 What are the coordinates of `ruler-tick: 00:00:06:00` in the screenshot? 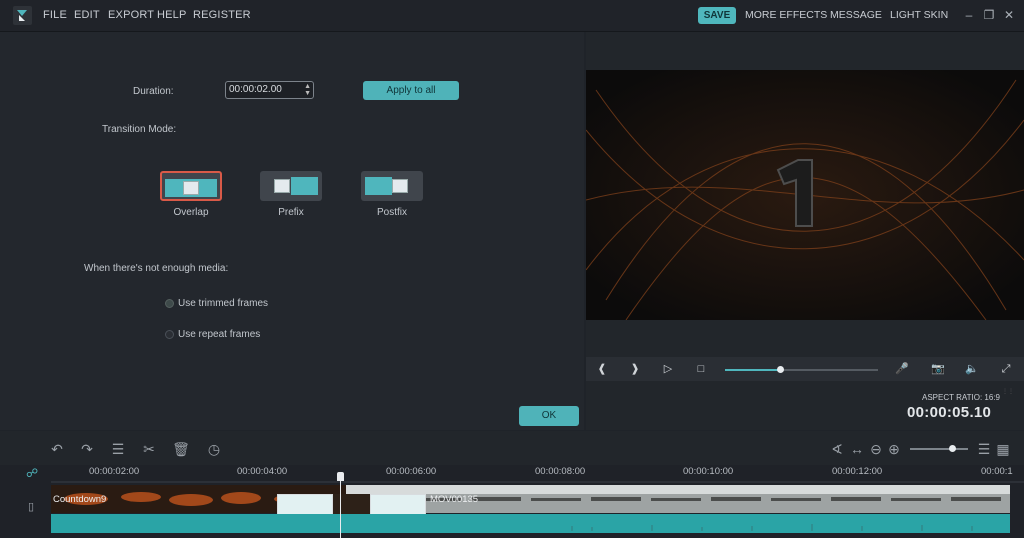 It's located at (411, 471).